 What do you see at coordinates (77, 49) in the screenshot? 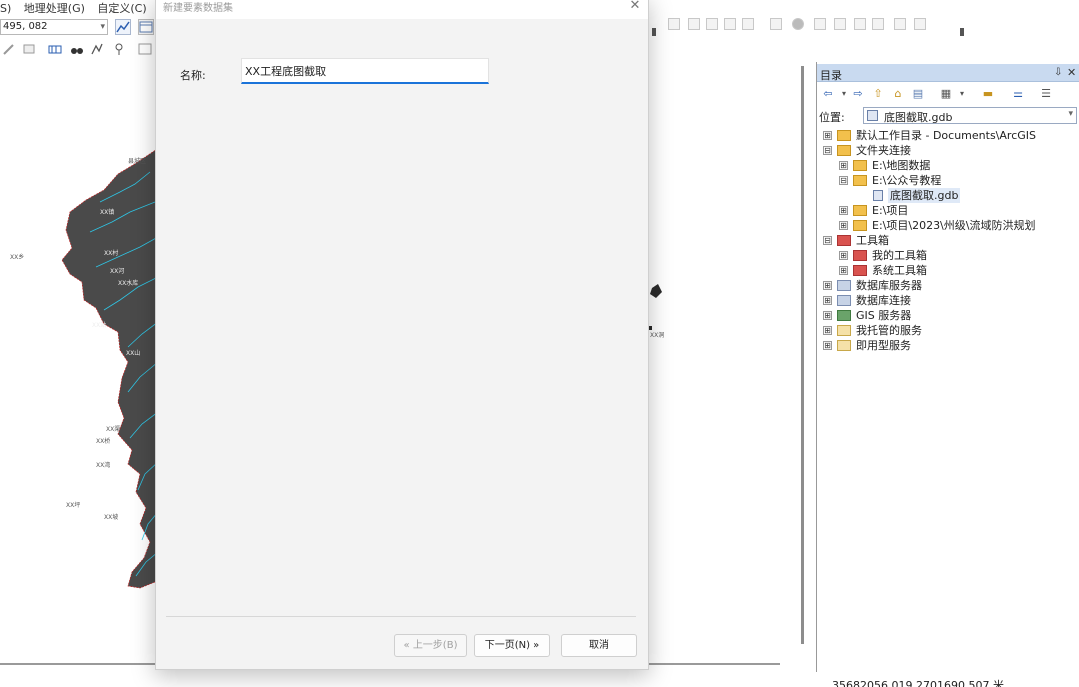
I see `binoculars-icon` at bounding box center [77, 49].